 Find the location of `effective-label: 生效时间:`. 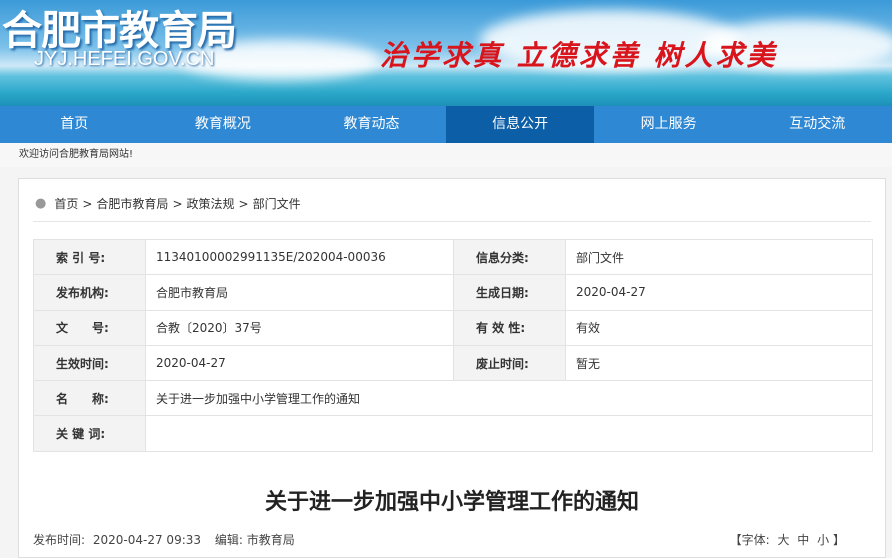

effective-label: 生效时间: is located at coordinates (89, 363).